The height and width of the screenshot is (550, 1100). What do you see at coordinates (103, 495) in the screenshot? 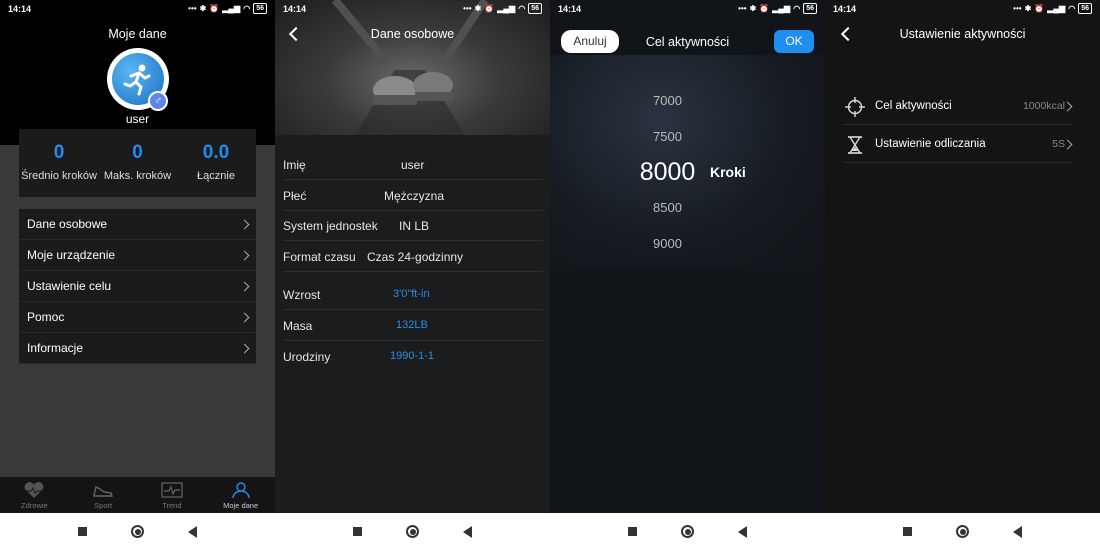
I see `tab-sport: Sport` at bounding box center [103, 495].